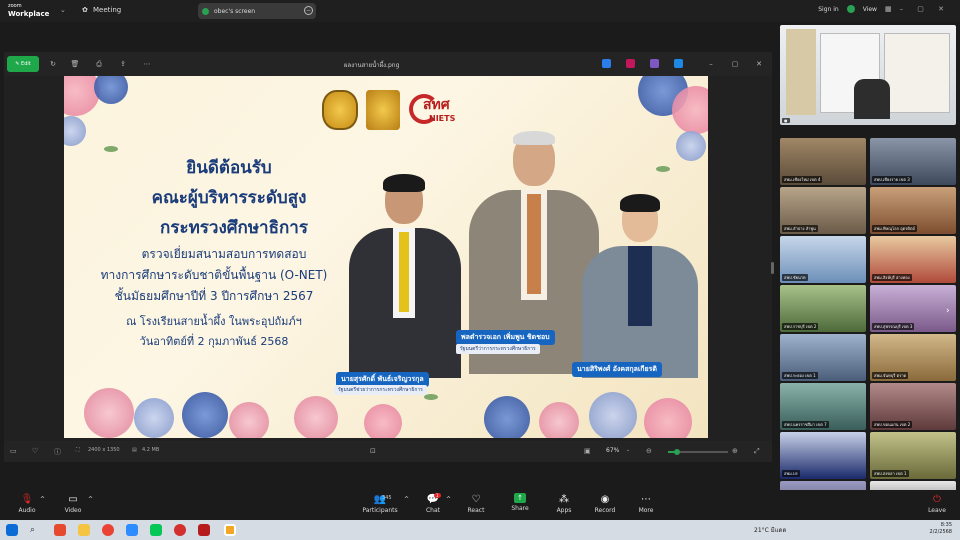  What do you see at coordinates (564, 504) in the screenshot?
I see `apps-button: ⁂ Apps` at bounding box center [564, 504].